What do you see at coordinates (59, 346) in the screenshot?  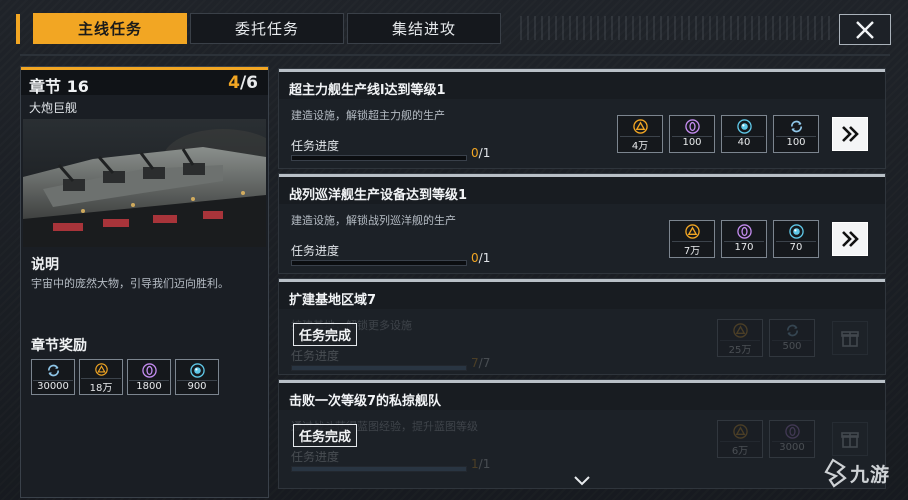 I see `chapter-rewards-heading: 章节奖励` at bounding box center [59, 346].